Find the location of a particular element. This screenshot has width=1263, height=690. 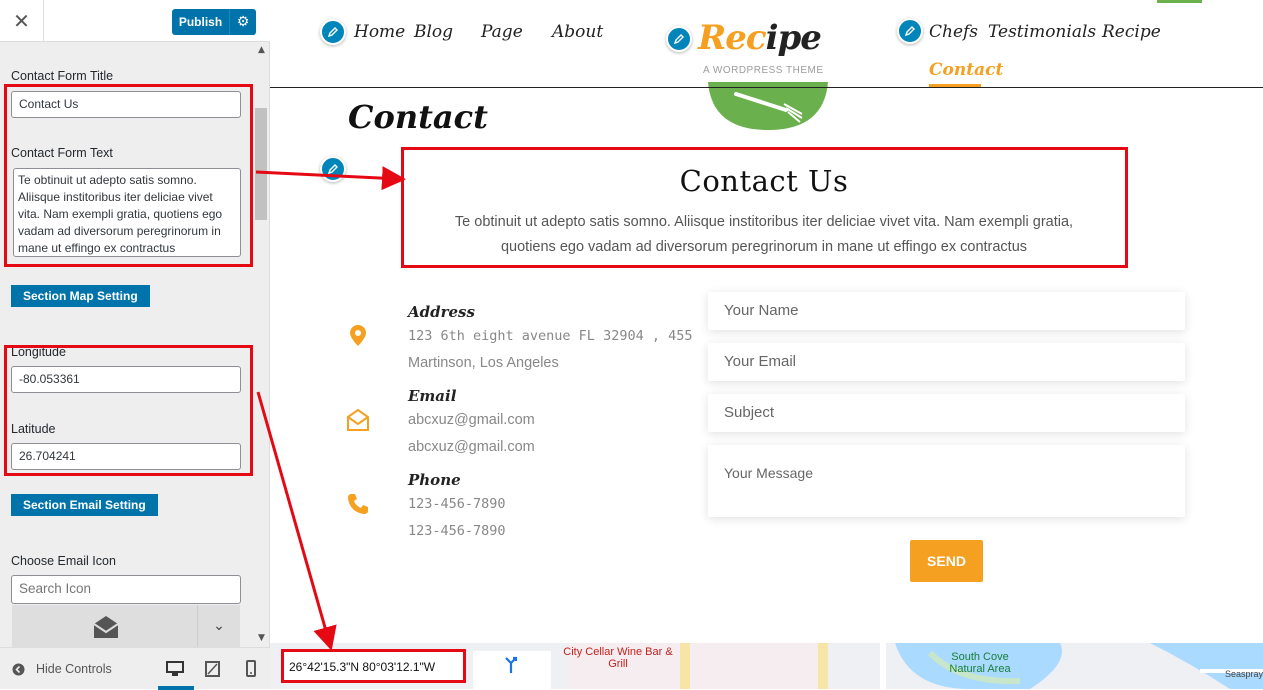

active-device-indicator is located at coordinates (176, 688).